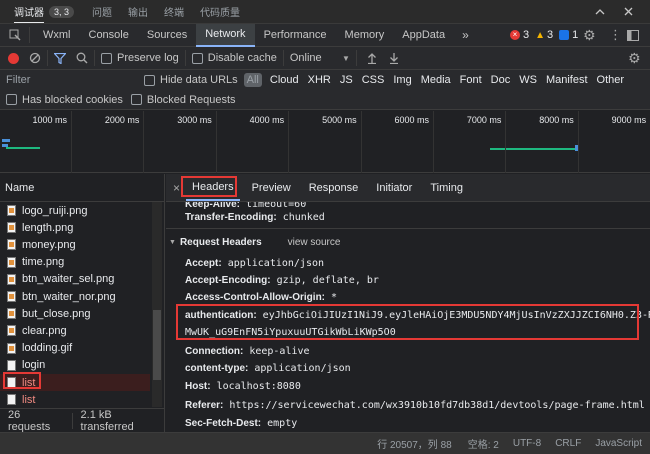  I want to click on request-list-item: length.png, so click(75, 227).